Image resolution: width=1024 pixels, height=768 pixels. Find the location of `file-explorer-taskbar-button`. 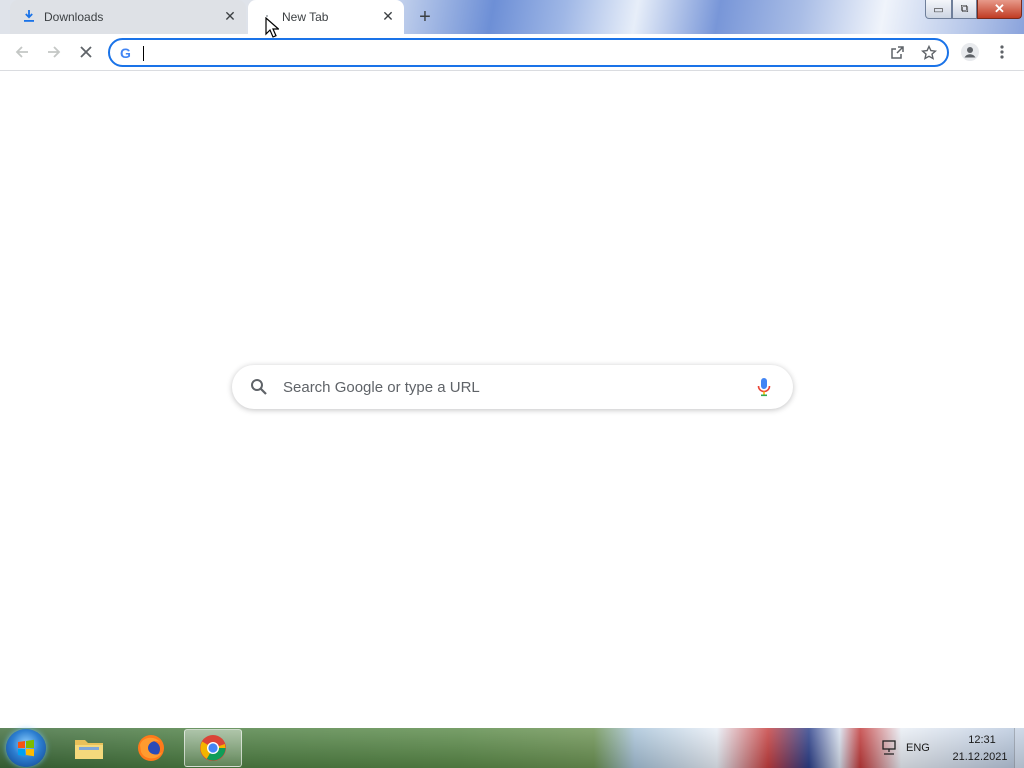

file-explorer-taskbar-button is located at coordinates (89, 748).